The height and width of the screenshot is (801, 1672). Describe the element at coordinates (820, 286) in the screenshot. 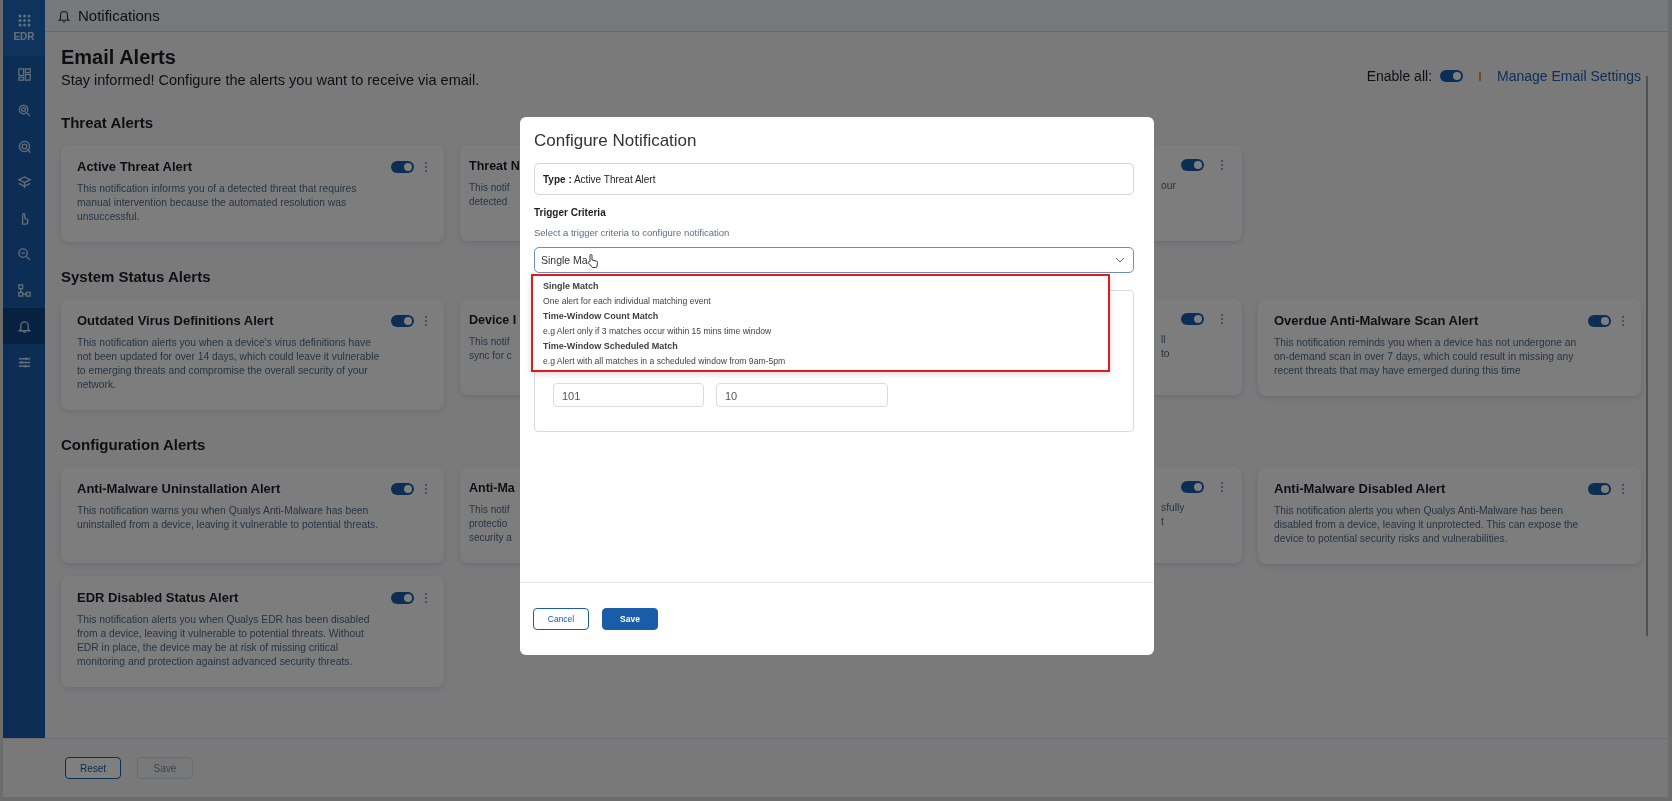

I see `option-title: Single Match` at that location.